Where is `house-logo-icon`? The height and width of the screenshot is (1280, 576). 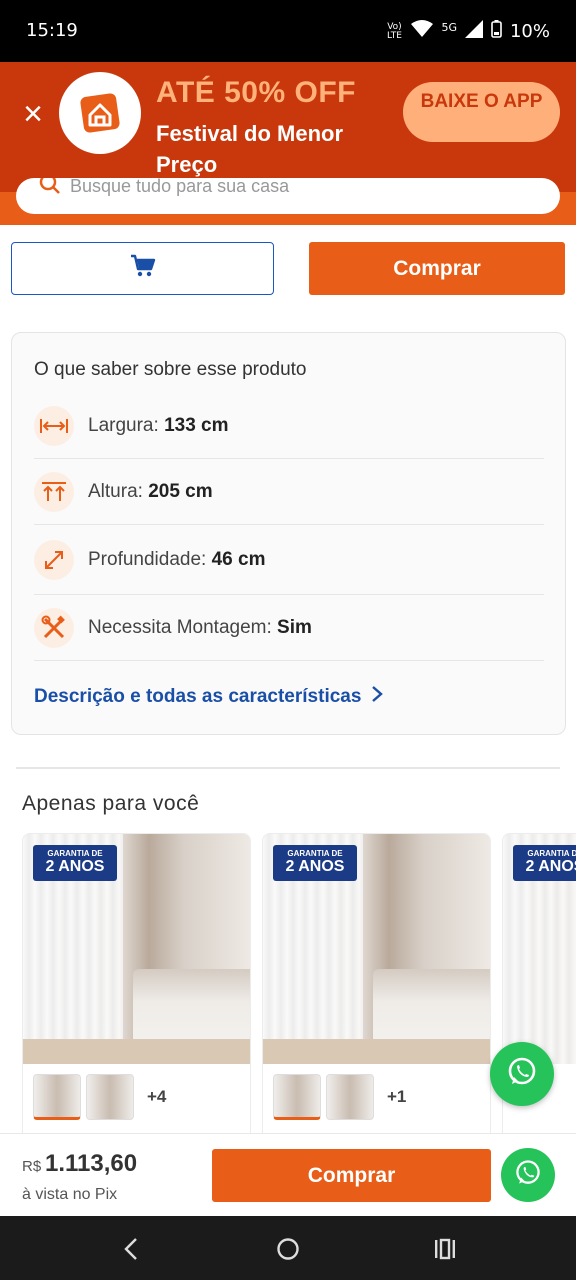 house-logo-icon is located at coordinates (100, 113).